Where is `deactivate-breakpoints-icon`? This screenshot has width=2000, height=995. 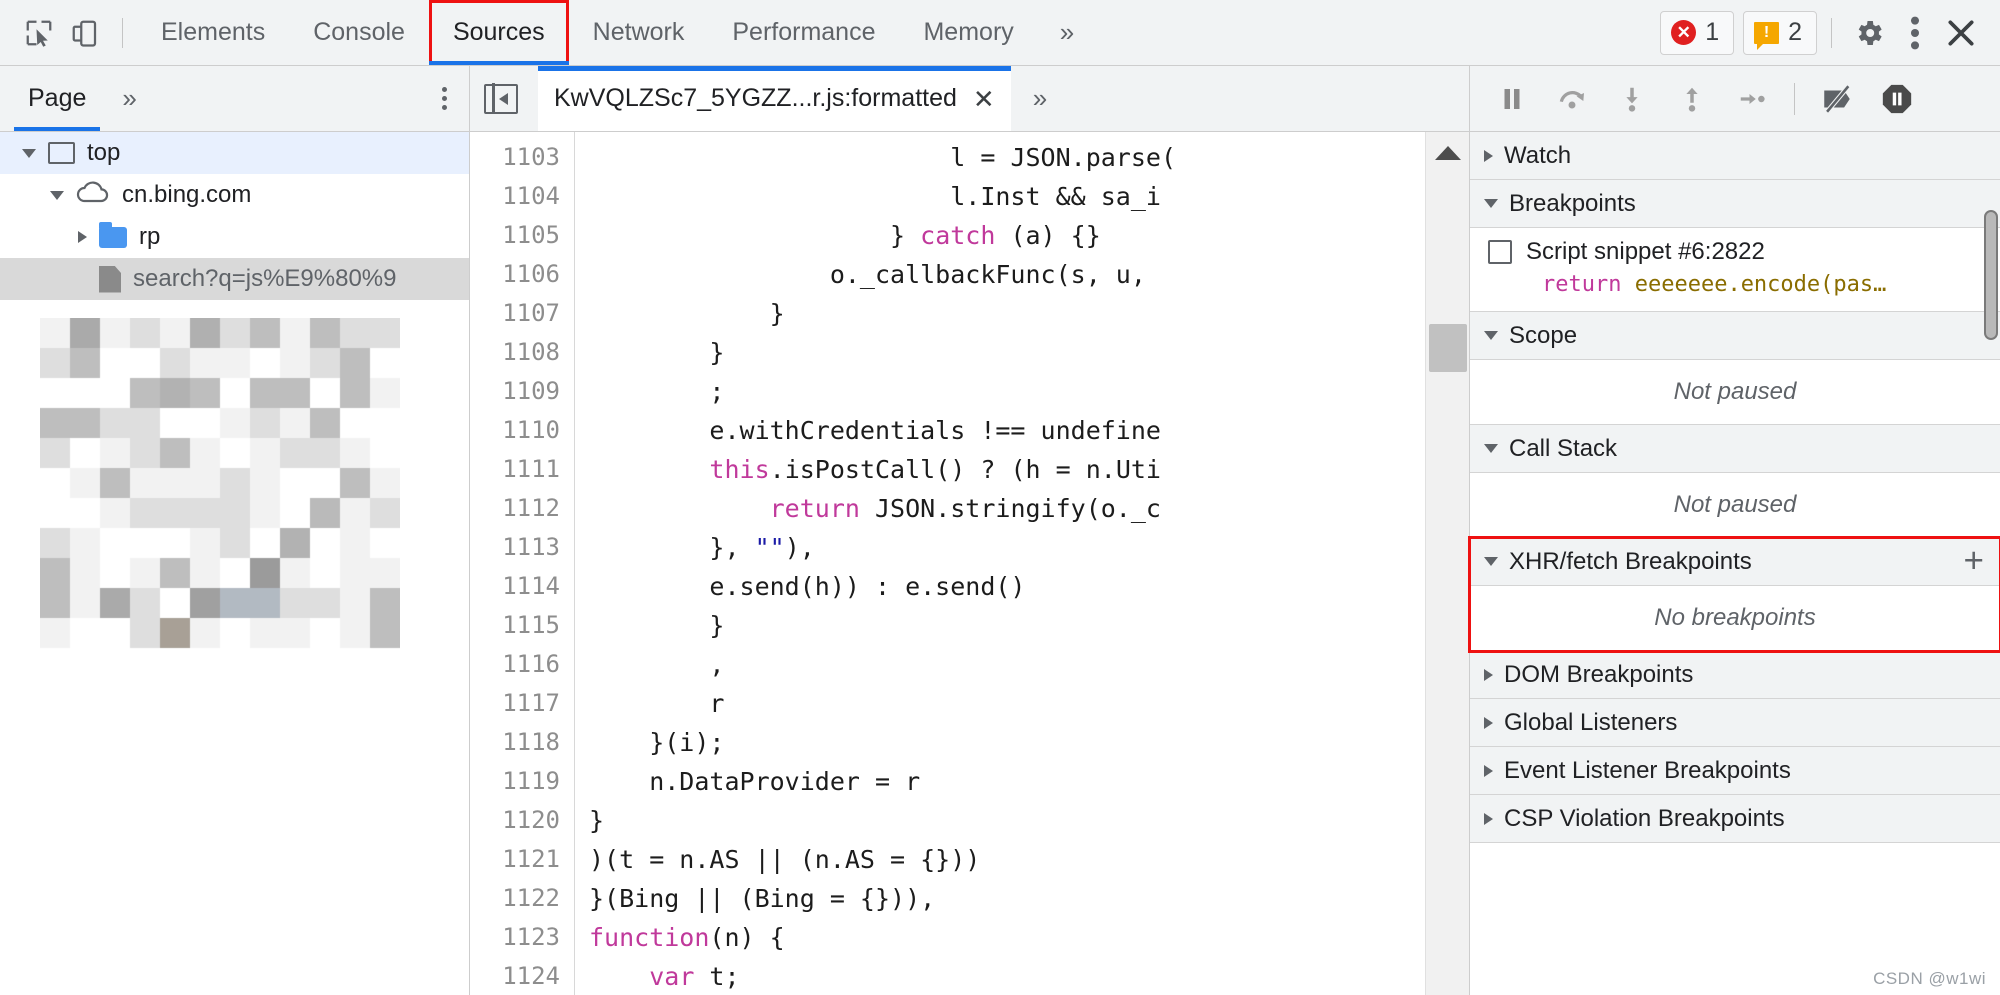
deactivate-breakpoints-icon is located at coordinates (1837, 99).